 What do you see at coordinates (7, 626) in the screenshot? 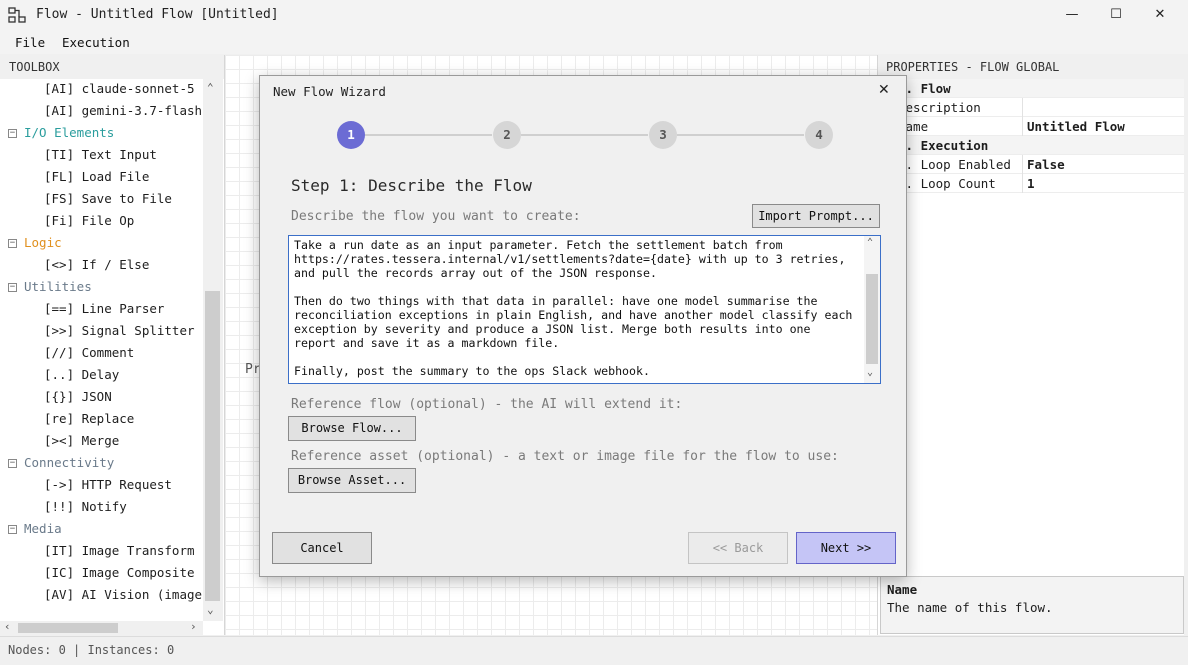
I see `scroll-left-arrow-icon: ‹` at bounding box center [7, 626].